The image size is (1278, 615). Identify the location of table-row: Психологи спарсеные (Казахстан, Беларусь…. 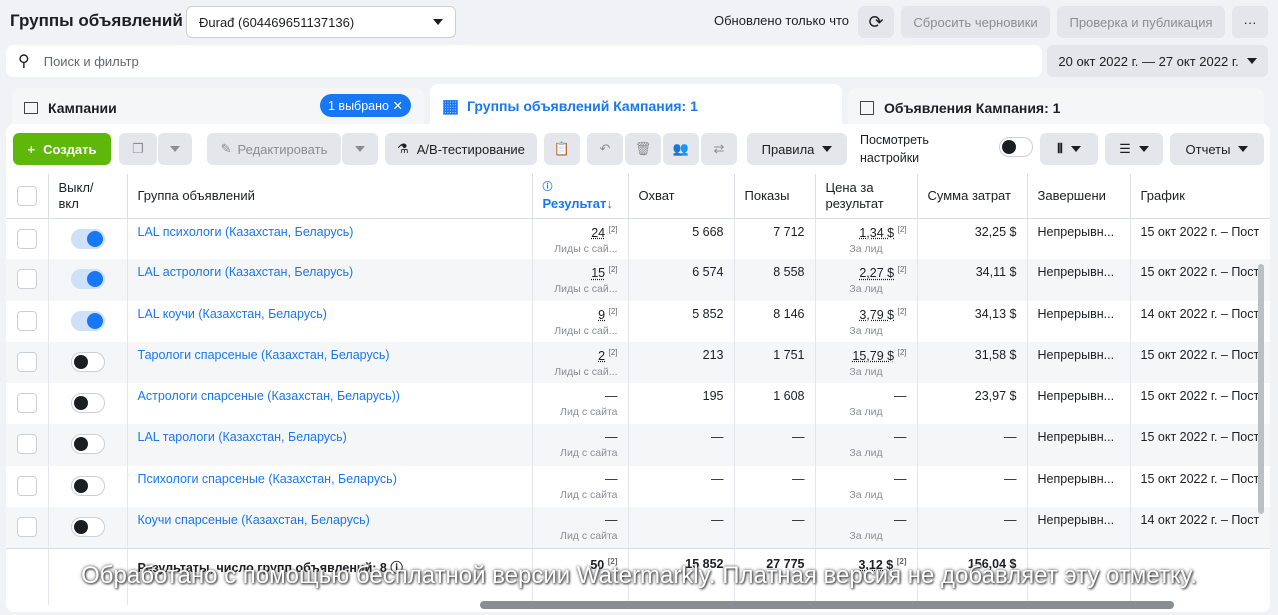
(638, 486).